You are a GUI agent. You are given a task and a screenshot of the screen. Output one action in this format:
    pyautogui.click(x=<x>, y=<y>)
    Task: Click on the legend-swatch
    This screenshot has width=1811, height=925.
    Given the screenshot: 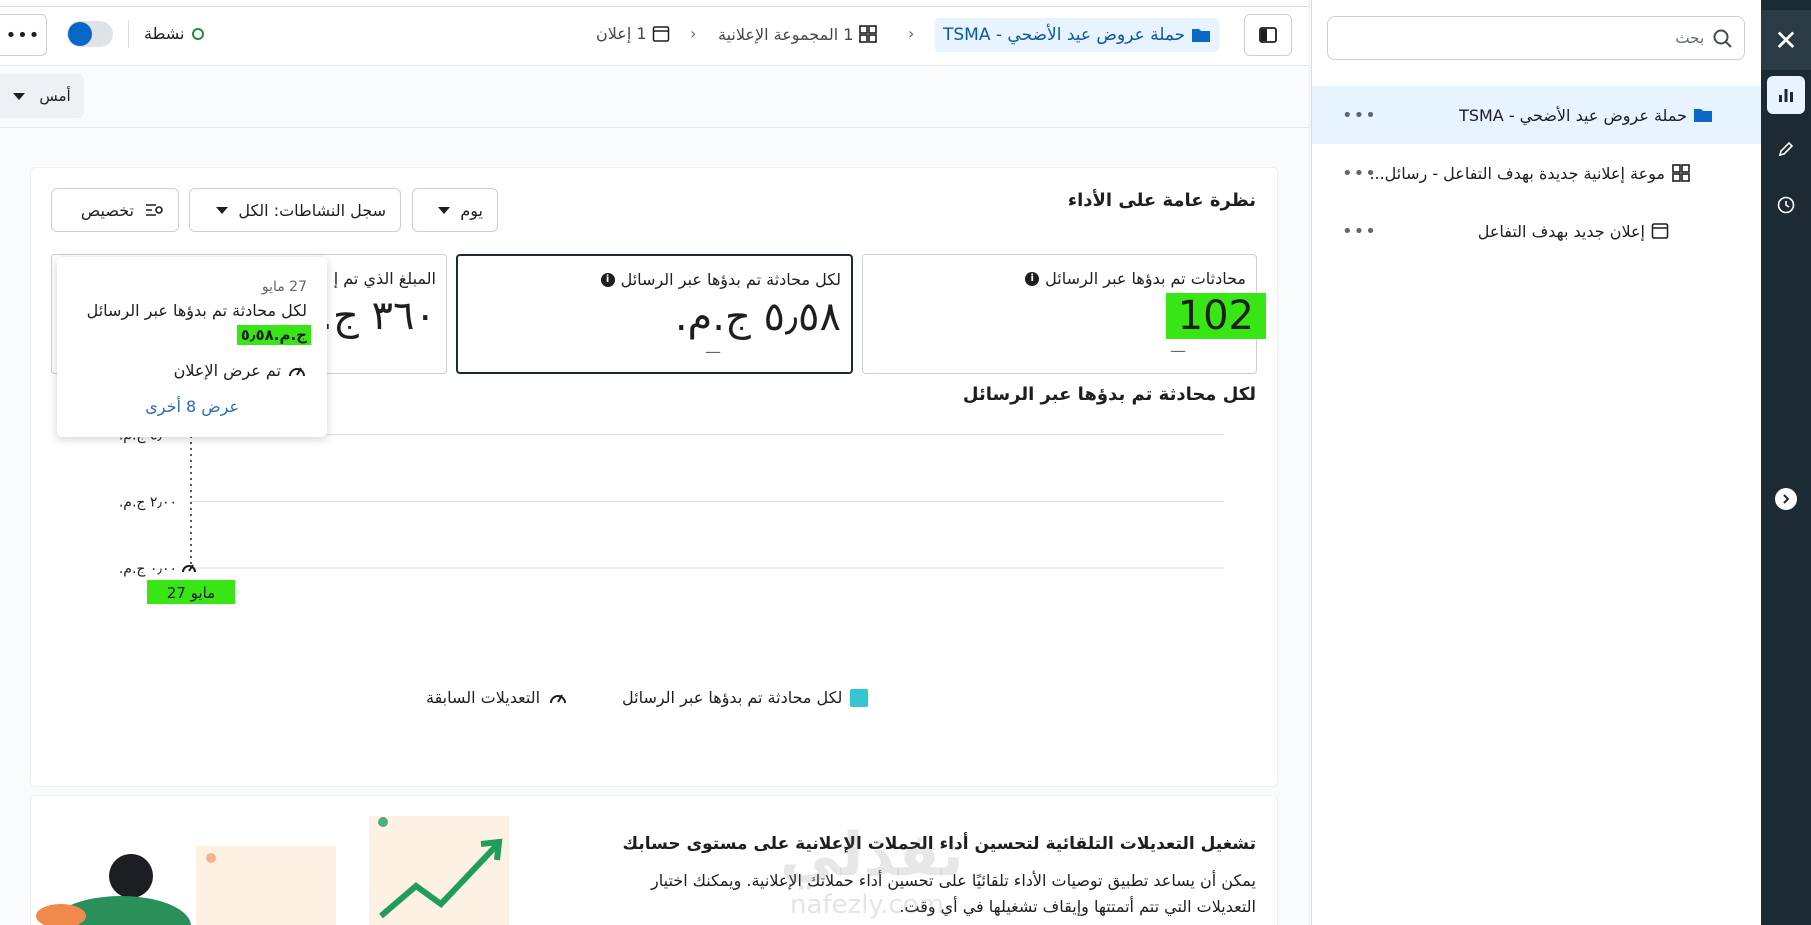 What is the action you would take?
    pyautogui.click(x=859, y=697)
    